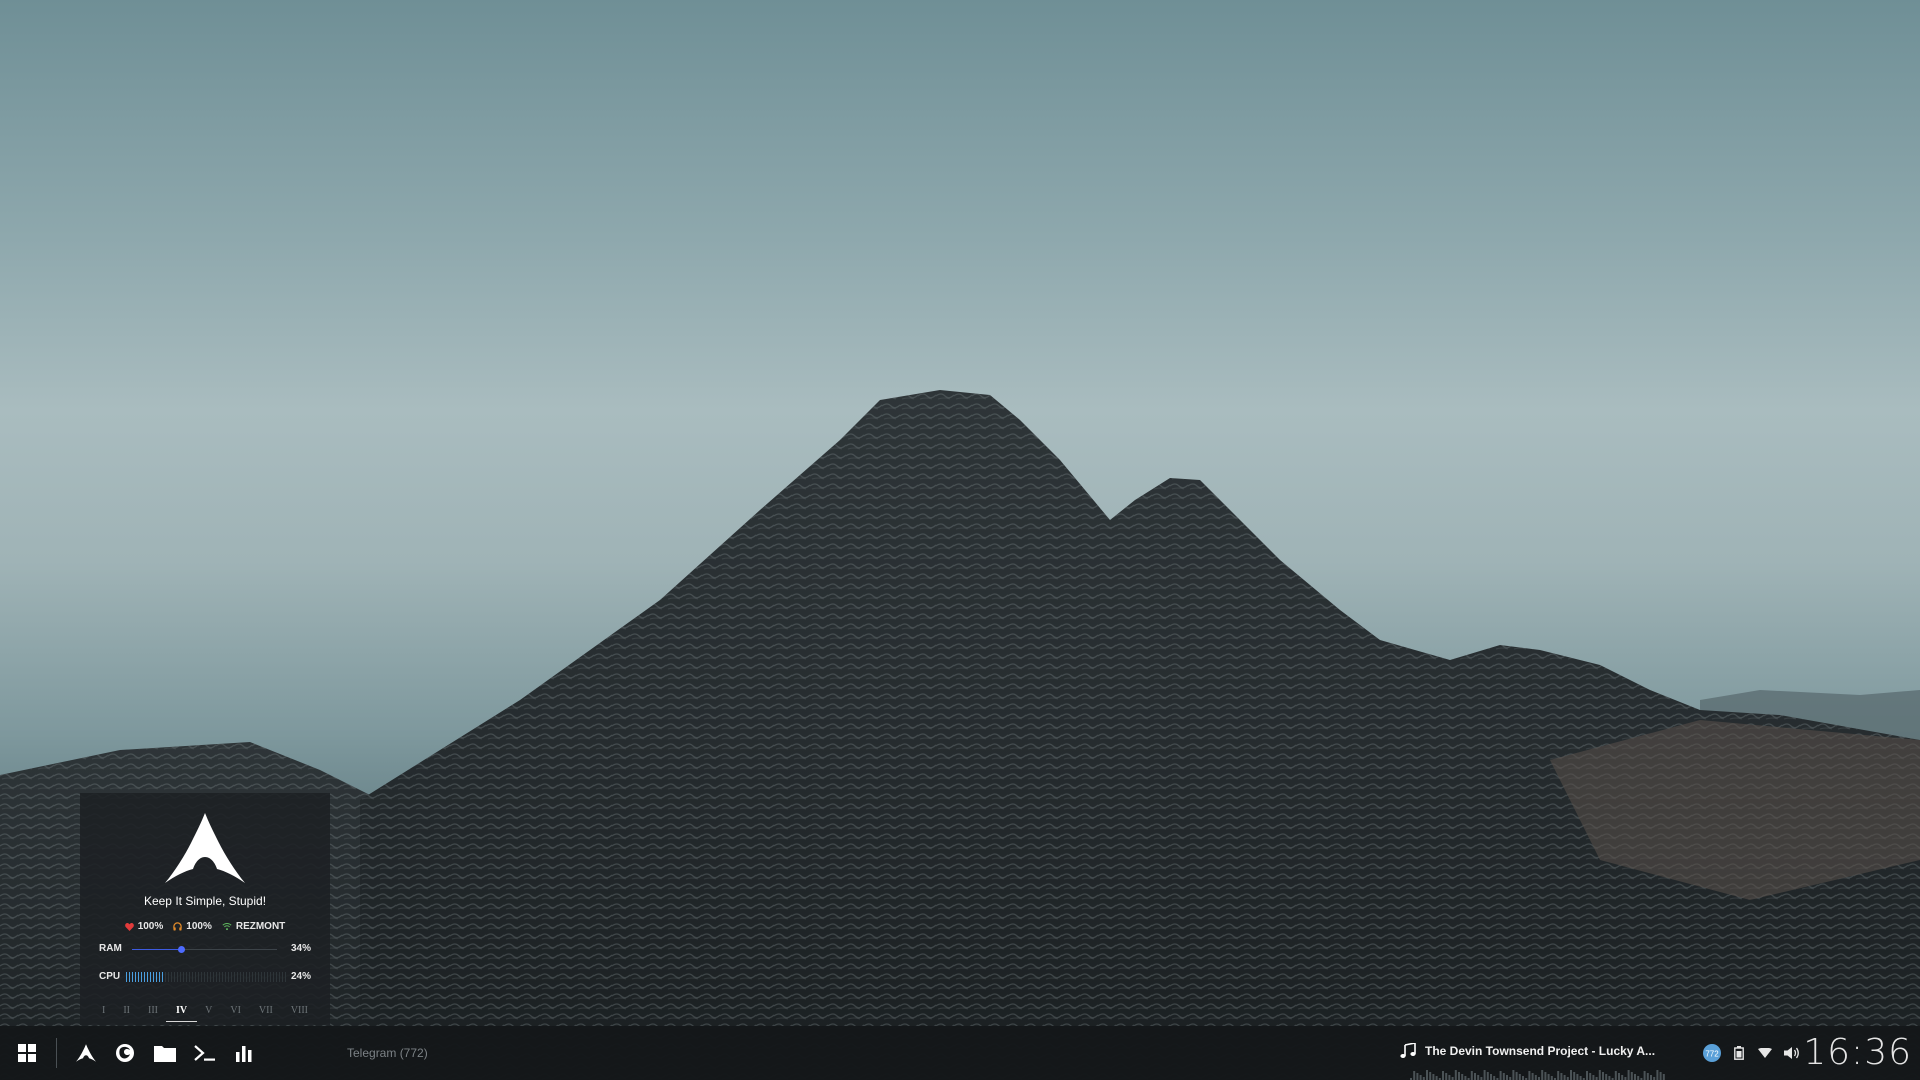 This screenshot has height=1080, width=1920. What do you see at coordinates (1408, 1050) in the screenshot?
I see `music-note-icon` at bounding box center [1408, 1050].